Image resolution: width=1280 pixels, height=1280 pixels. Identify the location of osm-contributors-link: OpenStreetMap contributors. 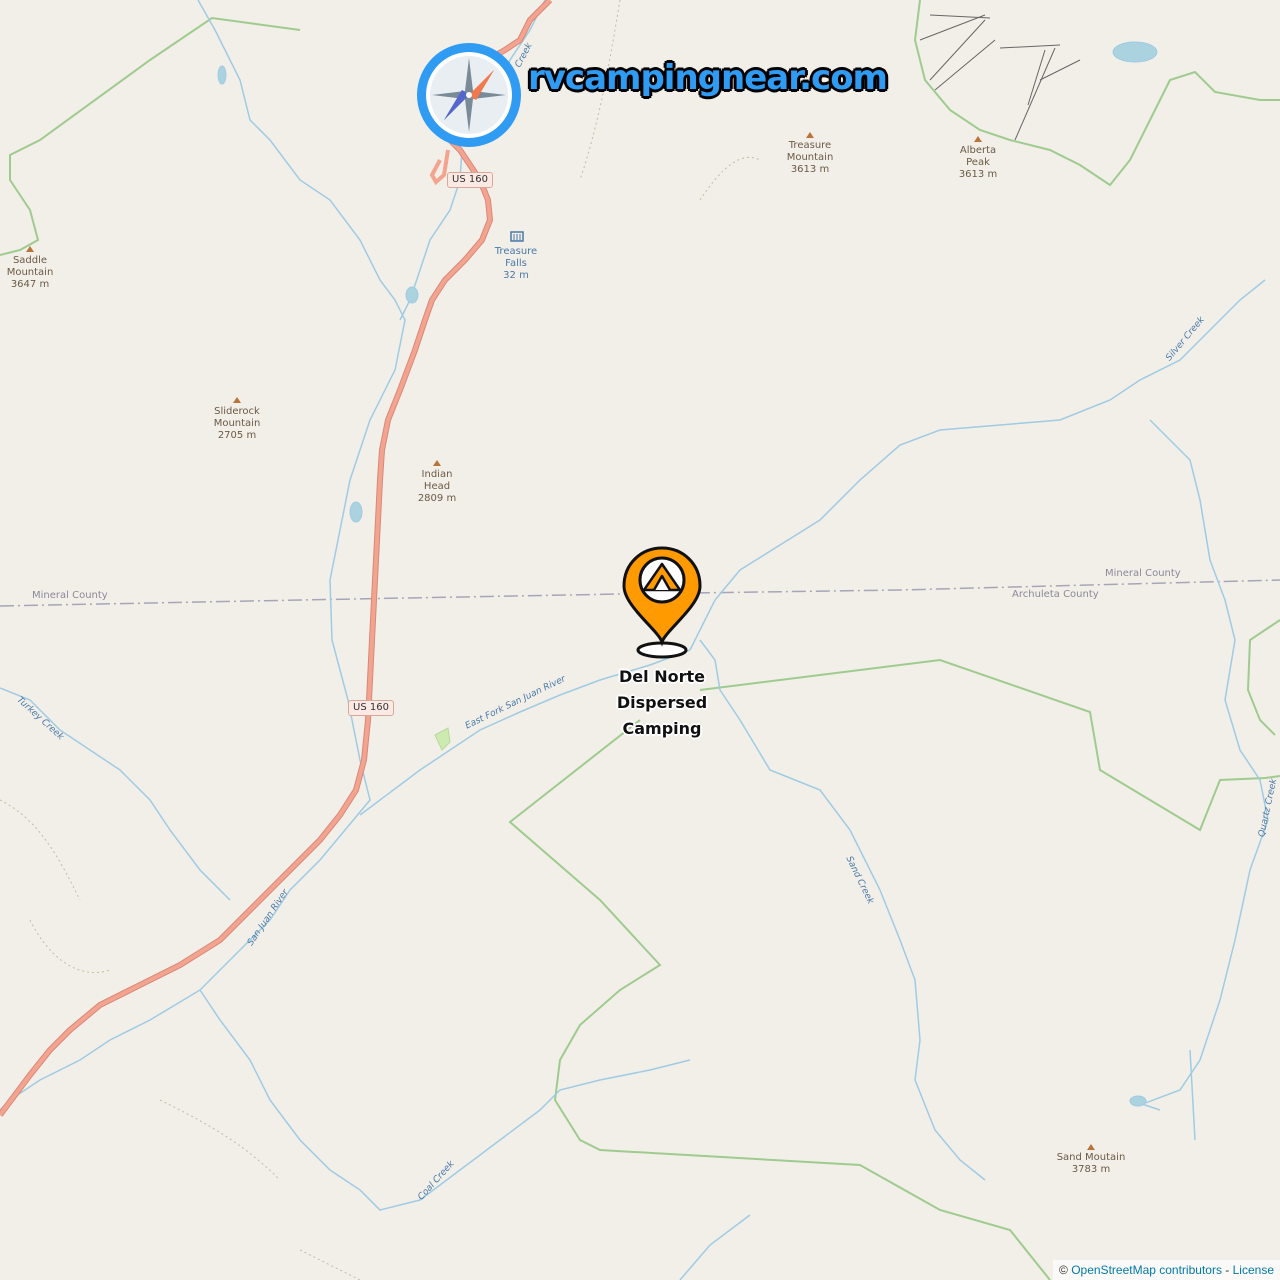
(1146, 1270).